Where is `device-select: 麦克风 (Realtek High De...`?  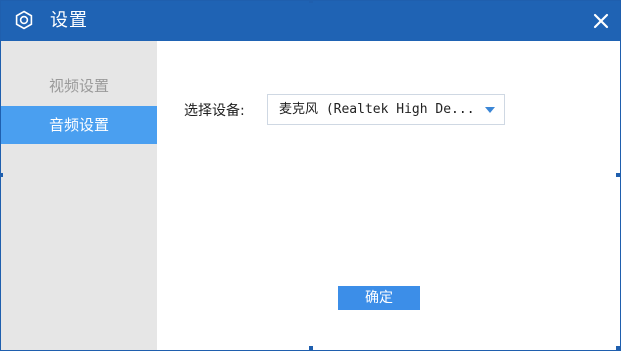 device-select: 麦克风 (Realtek High De... is located at coordinates (386, 109).